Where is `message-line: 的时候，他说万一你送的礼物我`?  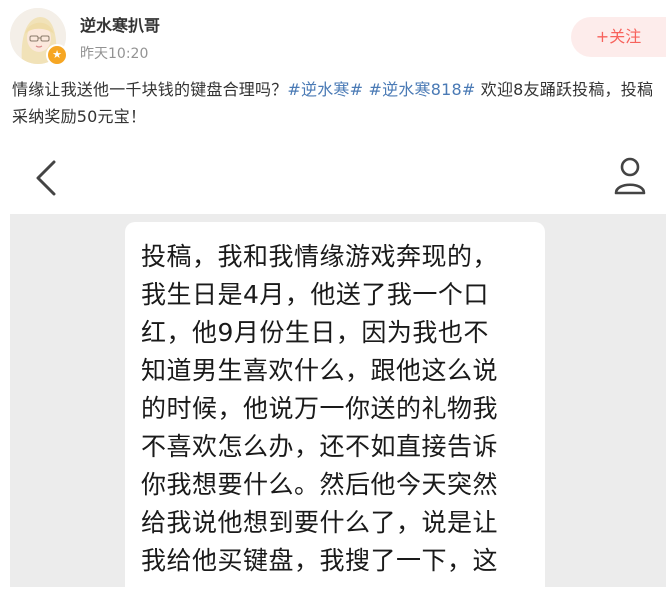 message-line: 的时候，他说万一你送的礼物我 is located at coordinates (320, 408).